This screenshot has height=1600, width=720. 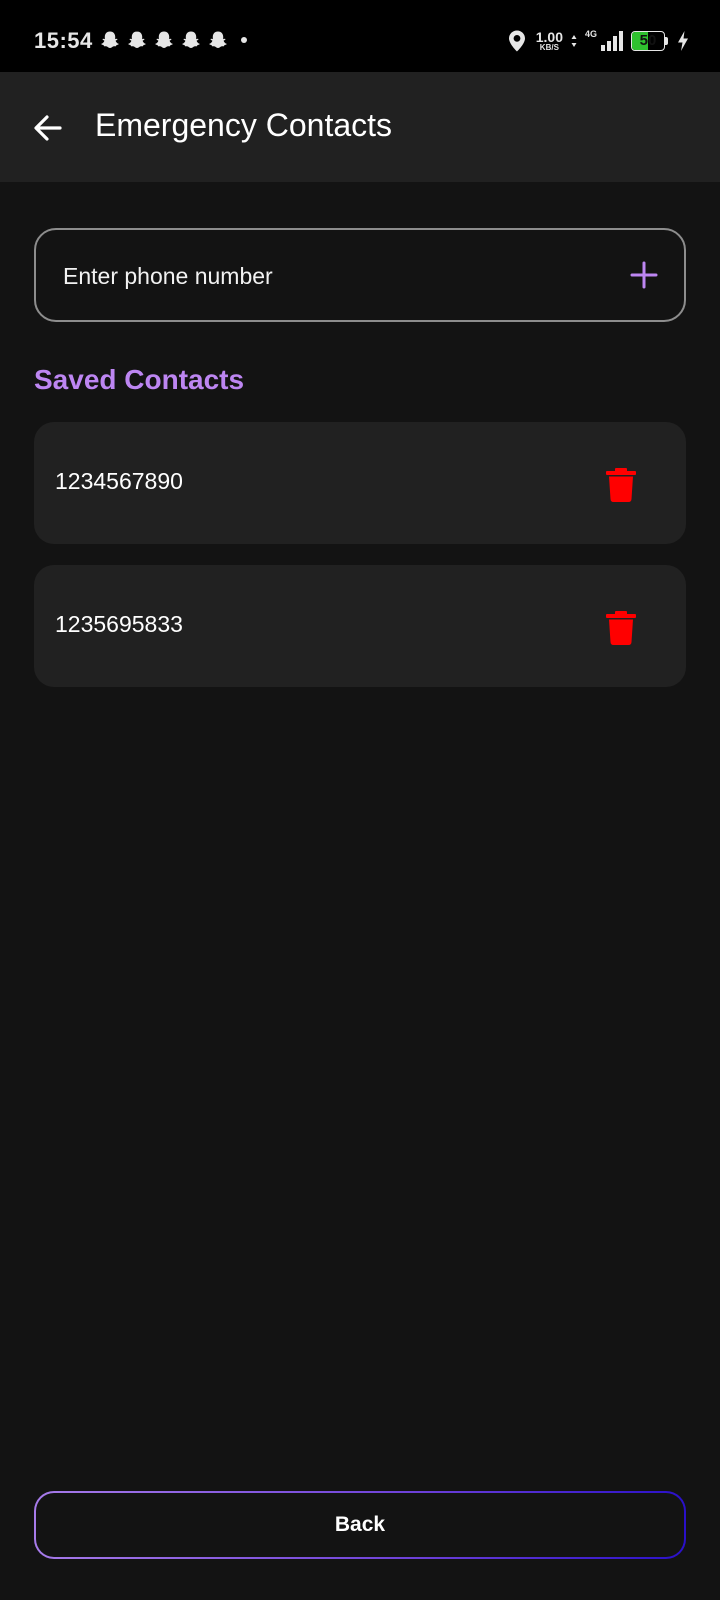 I want to click on battery-icon: 50, so click(x=649, y=41).